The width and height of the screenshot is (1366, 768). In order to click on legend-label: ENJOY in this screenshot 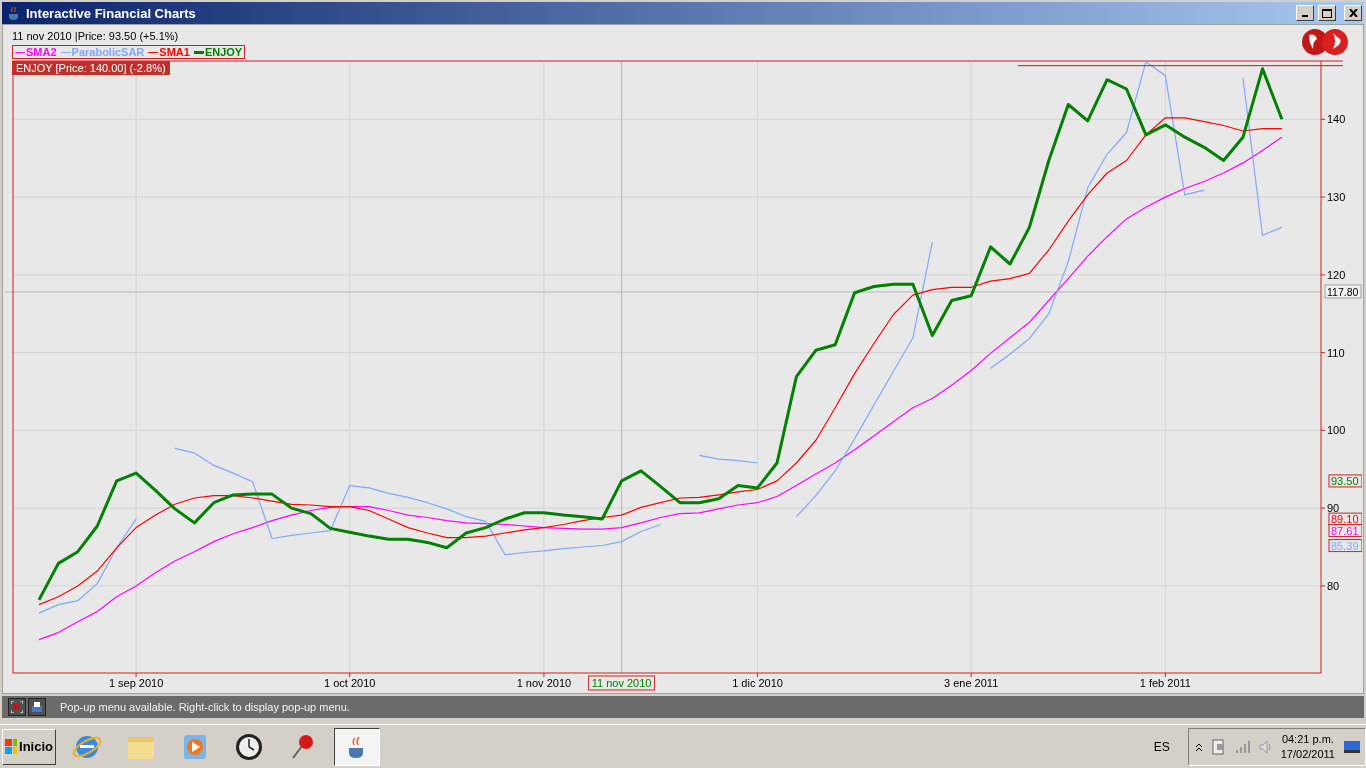, I will do `click(223, 52)`.